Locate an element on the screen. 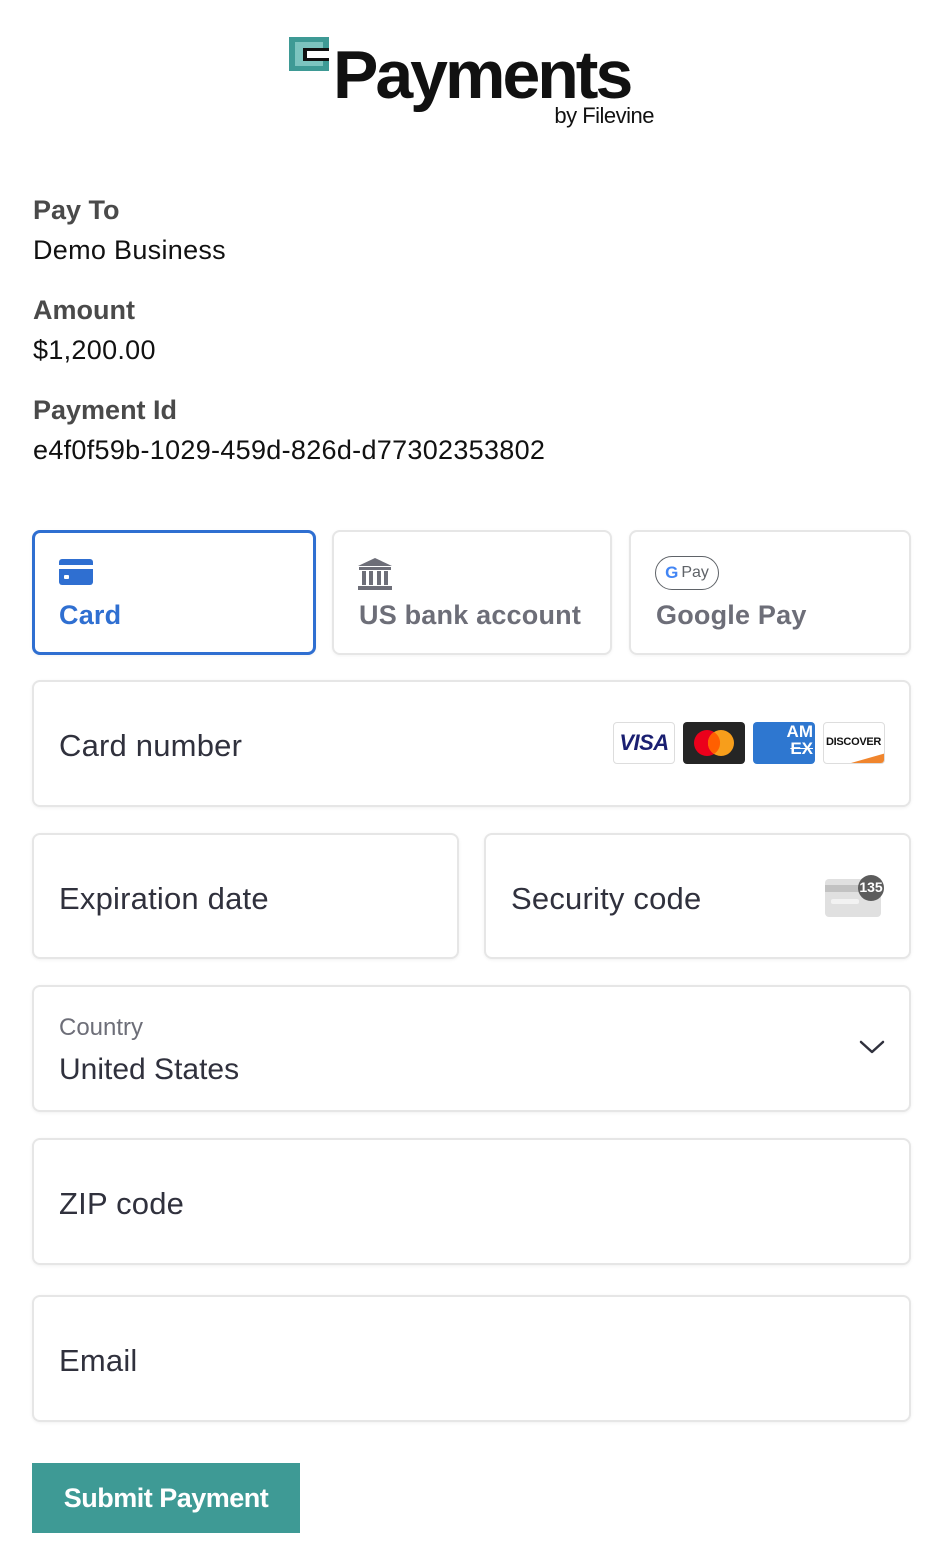 Image resolution: width=936 pixels, height=1552 pixels. bank-icon is located at coordinates (375, 574).